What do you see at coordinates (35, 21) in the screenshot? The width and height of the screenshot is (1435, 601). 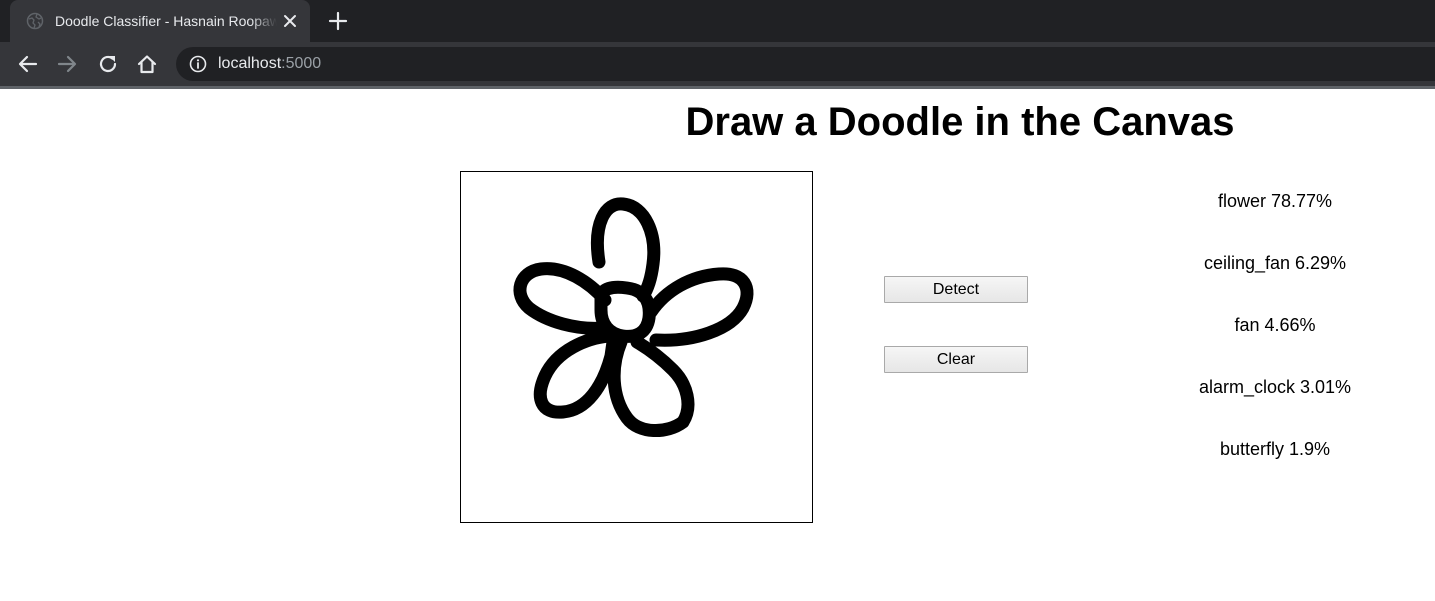 I see `globe-icon` at bounding box center [35, 21].